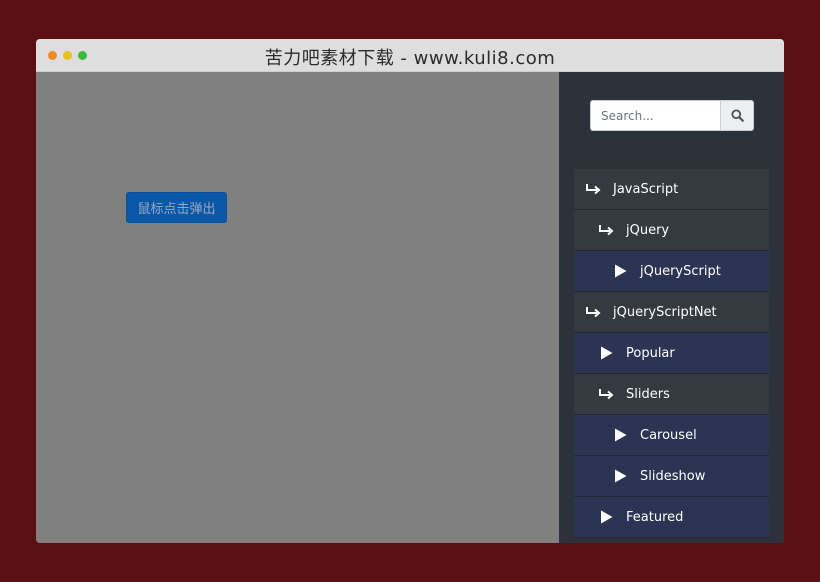 This screenshot has height=582, width=820. What do you see at coordinates (665, 312) in the screenshot?
I see `menu-item-label: jQueryScriptNet` at bounding box center [665, 312].